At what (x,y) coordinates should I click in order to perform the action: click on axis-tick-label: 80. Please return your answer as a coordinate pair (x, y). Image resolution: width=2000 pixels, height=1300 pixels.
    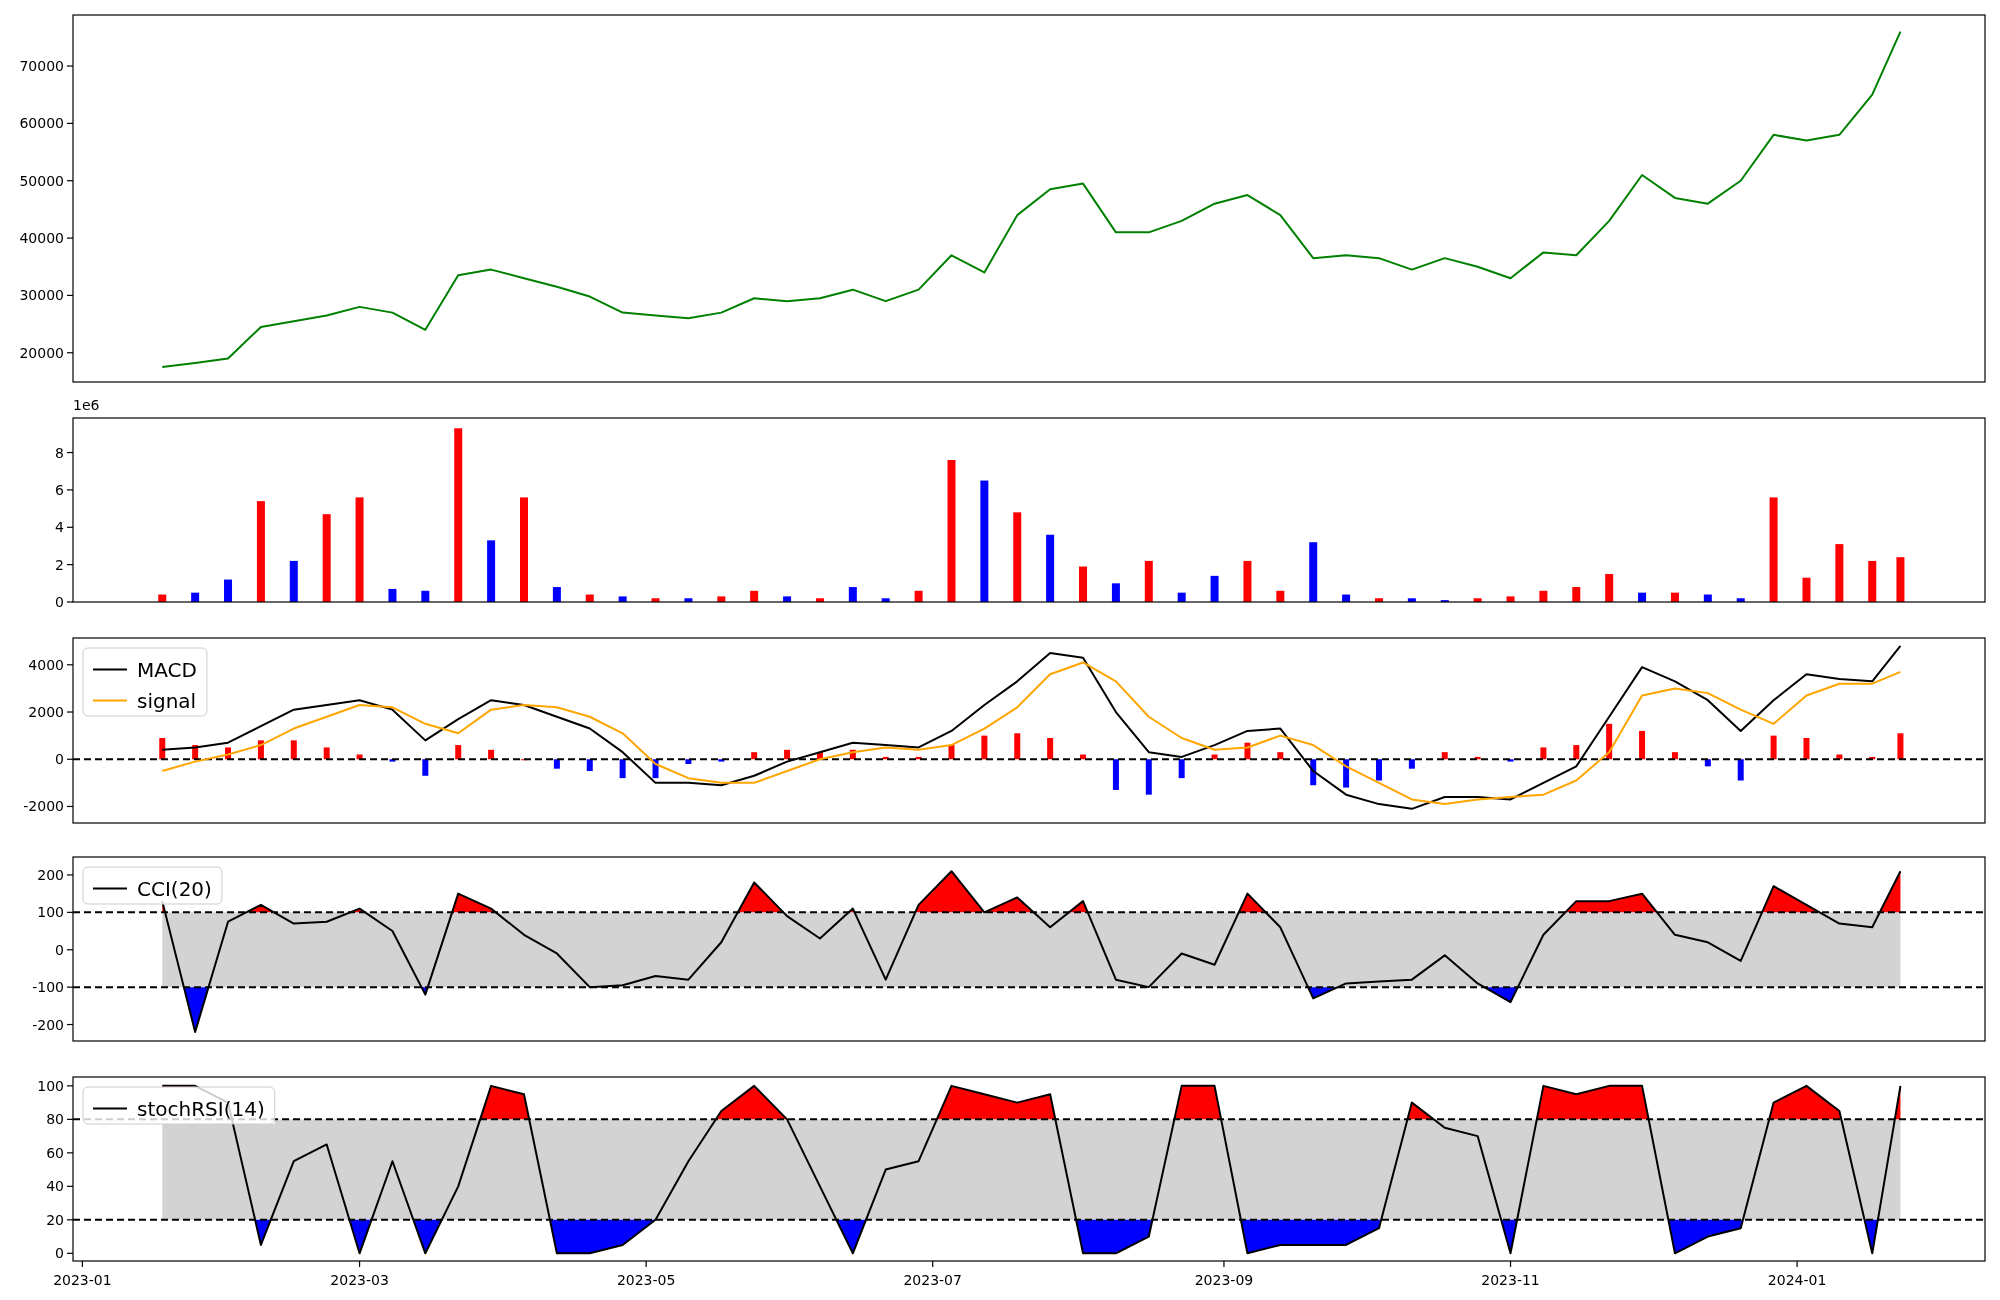
    Looking at the image, I should click on (55, 1119).